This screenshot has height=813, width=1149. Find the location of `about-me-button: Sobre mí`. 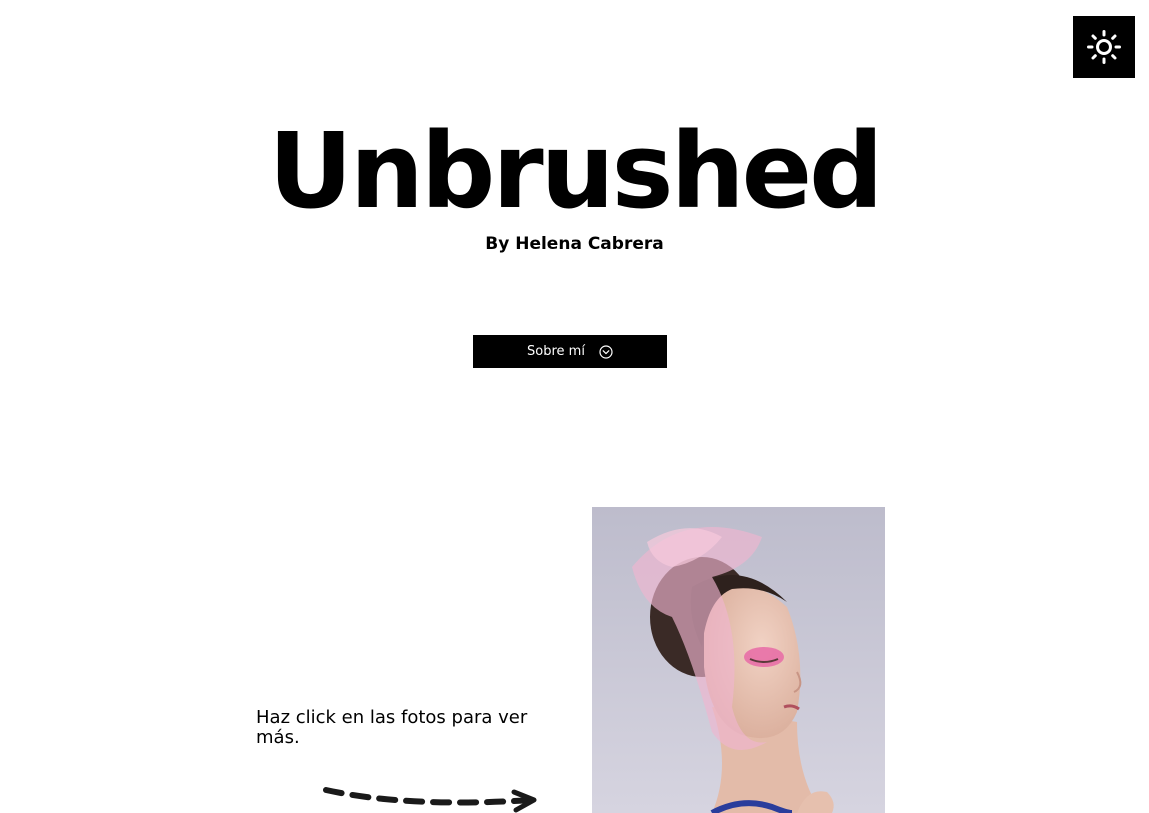

about-me-button: Sobre mí is located at coordinates (570, 351).